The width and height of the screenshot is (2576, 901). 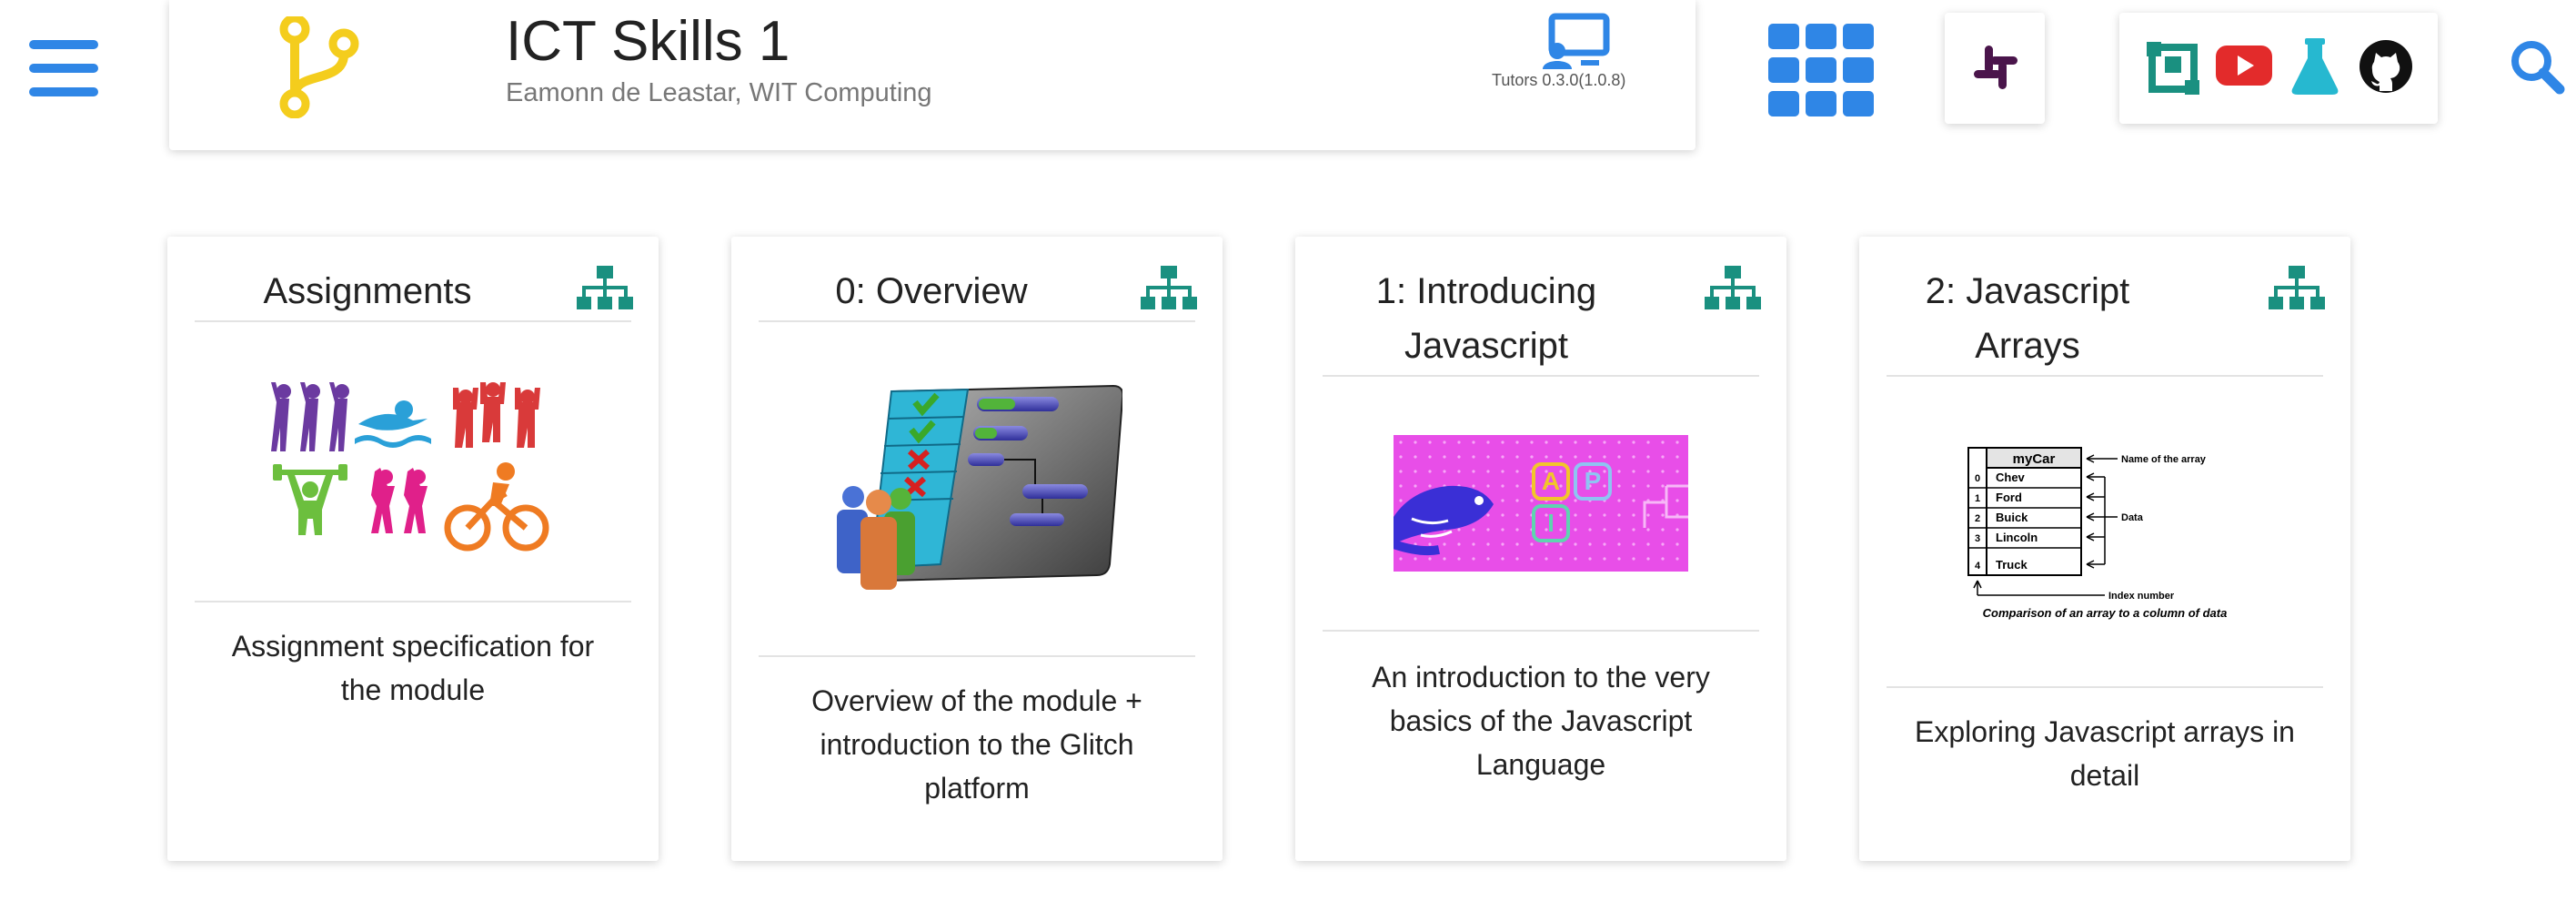 I want to click on course-logo, so click(x=318, y=66).